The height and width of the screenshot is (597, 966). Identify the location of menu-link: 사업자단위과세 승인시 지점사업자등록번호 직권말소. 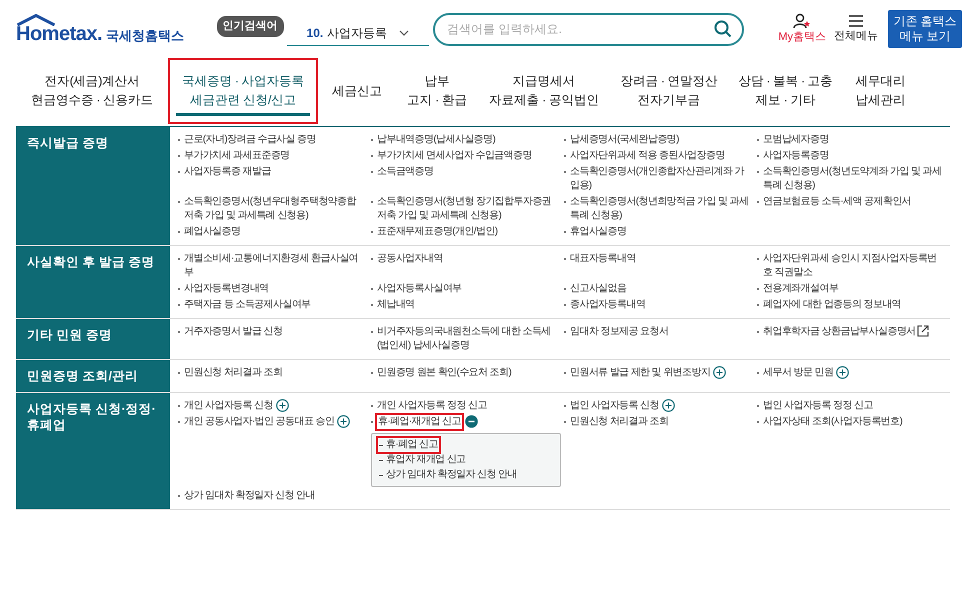
(853, 266).